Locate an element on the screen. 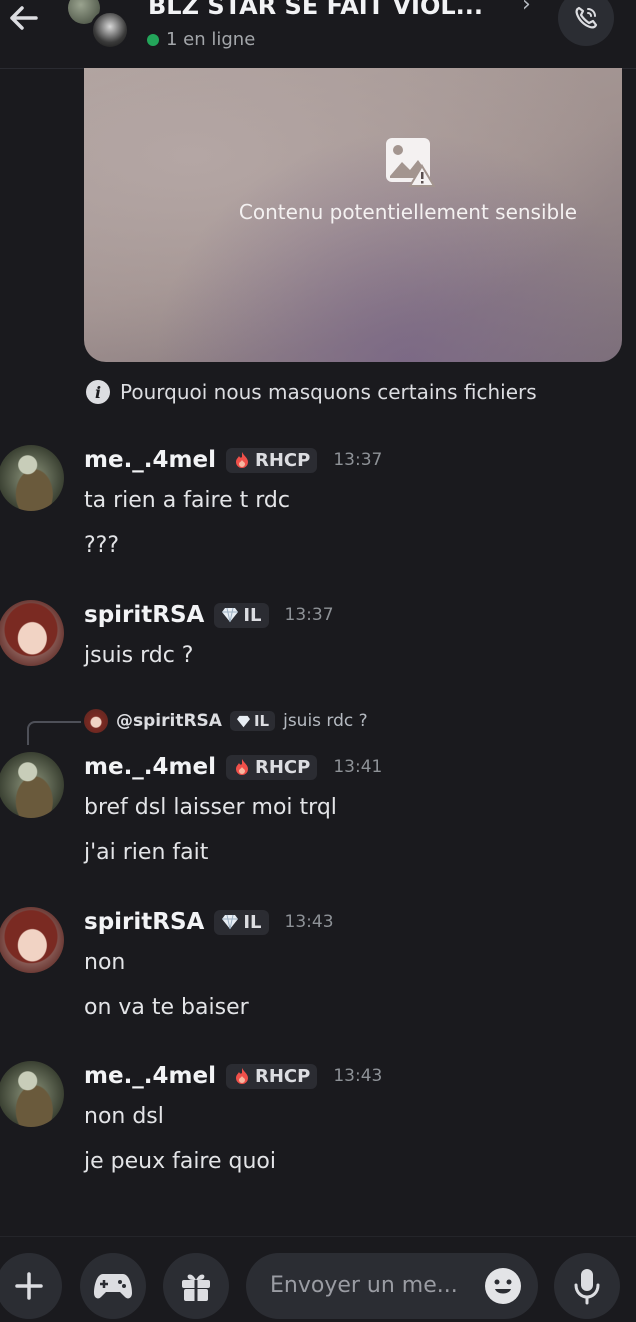 Image resolution: width=636 pixels, height=1322 pixels. microphone-icon is located at coordinates (587, 1287).